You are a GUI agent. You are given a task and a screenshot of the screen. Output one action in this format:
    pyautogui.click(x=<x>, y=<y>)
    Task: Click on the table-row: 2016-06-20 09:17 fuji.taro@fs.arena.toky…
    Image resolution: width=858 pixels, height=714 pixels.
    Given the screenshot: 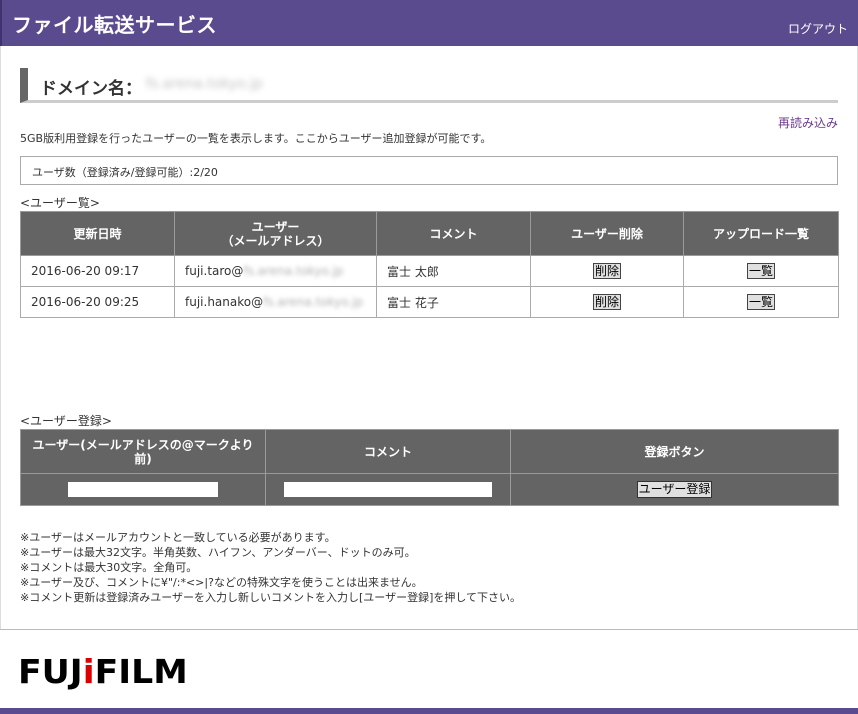 What is the action you would take?
    pyautogui.click(x=429, y=271)
    